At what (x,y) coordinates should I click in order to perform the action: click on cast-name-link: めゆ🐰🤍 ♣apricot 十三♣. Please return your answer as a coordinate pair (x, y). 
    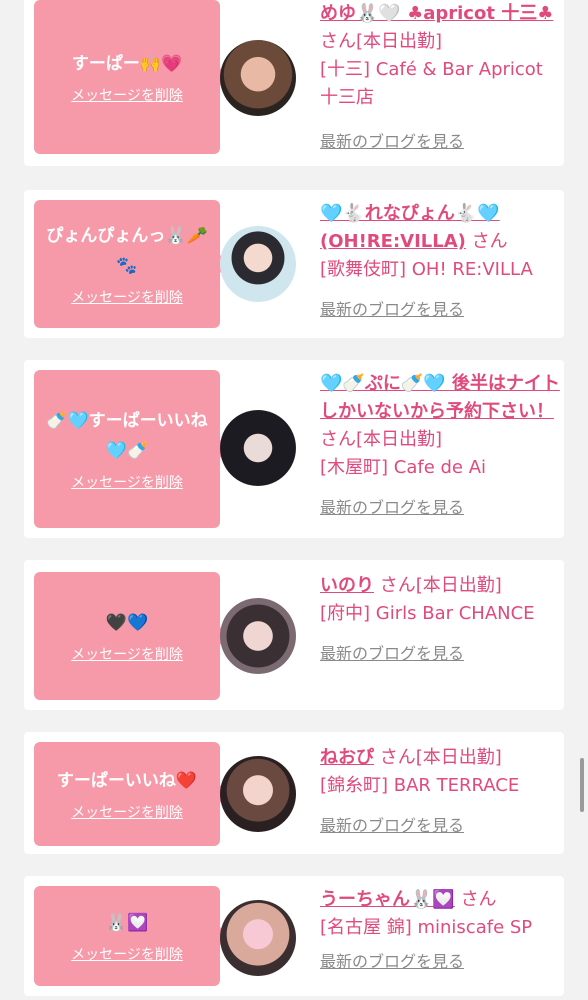
    Looking at the image, I should click on (436, 13).